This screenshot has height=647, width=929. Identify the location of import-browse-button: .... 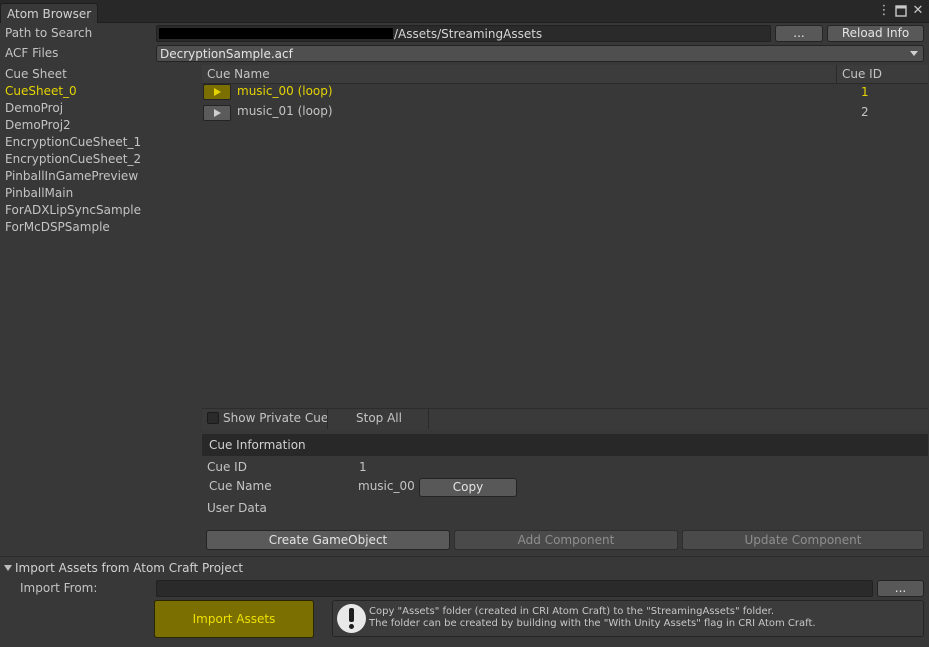
(900, 588).